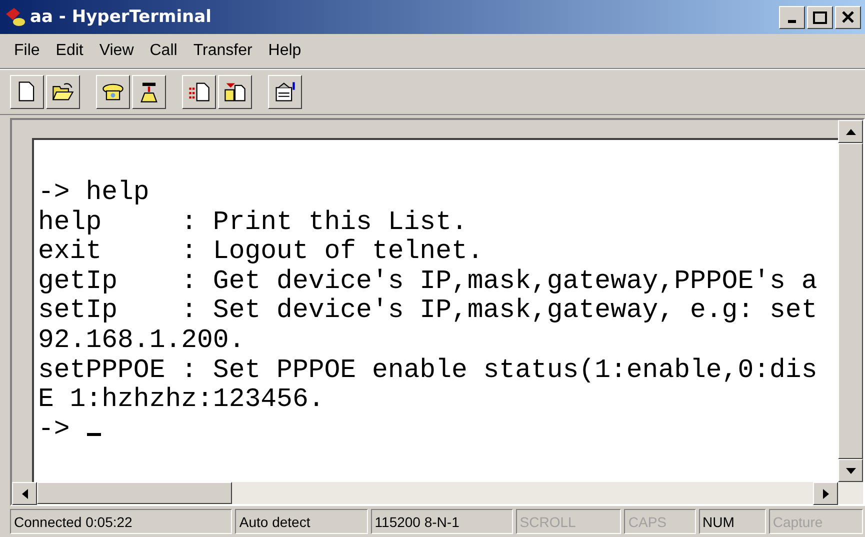 This screenshot has width=865, height=537. What do you see at coordinates (301, 521) in the screenshot?
I see `status-pane: Auto detect` at bounding box center [301, 521].